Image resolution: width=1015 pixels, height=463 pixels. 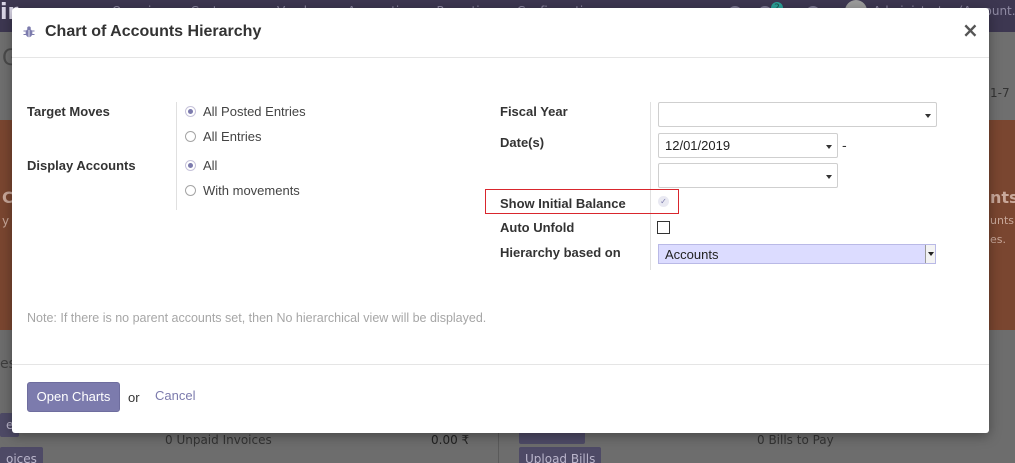 I want to click on bills-to-pay-text: 0 Bills to Pay, so click(x=795, y=440).